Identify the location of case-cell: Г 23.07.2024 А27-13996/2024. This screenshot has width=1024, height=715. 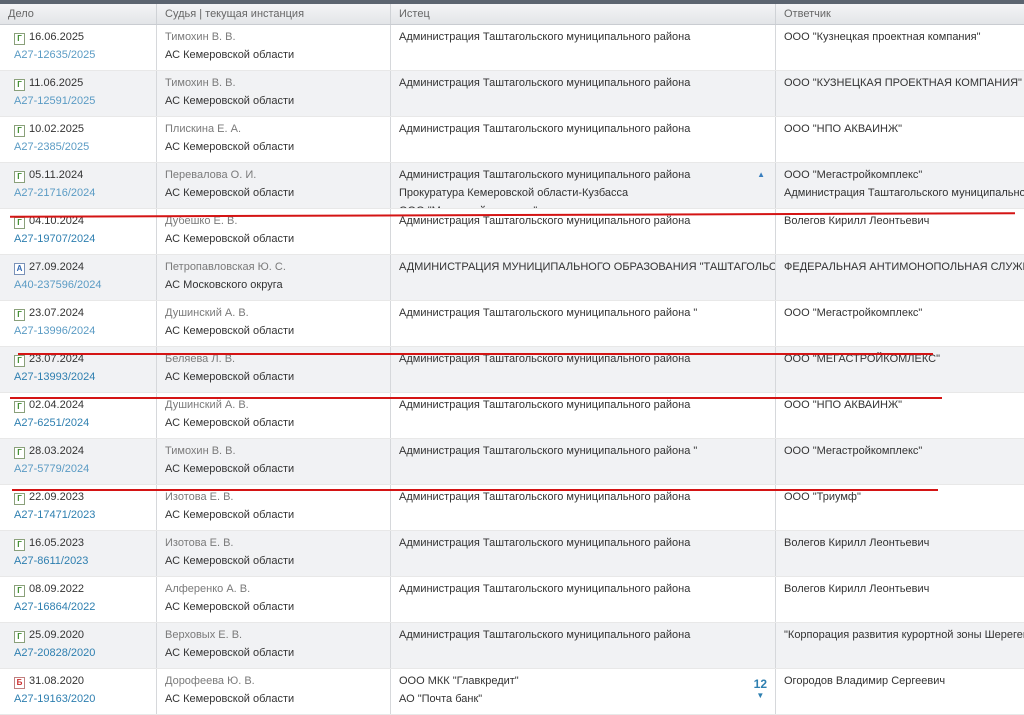
(78, 323).